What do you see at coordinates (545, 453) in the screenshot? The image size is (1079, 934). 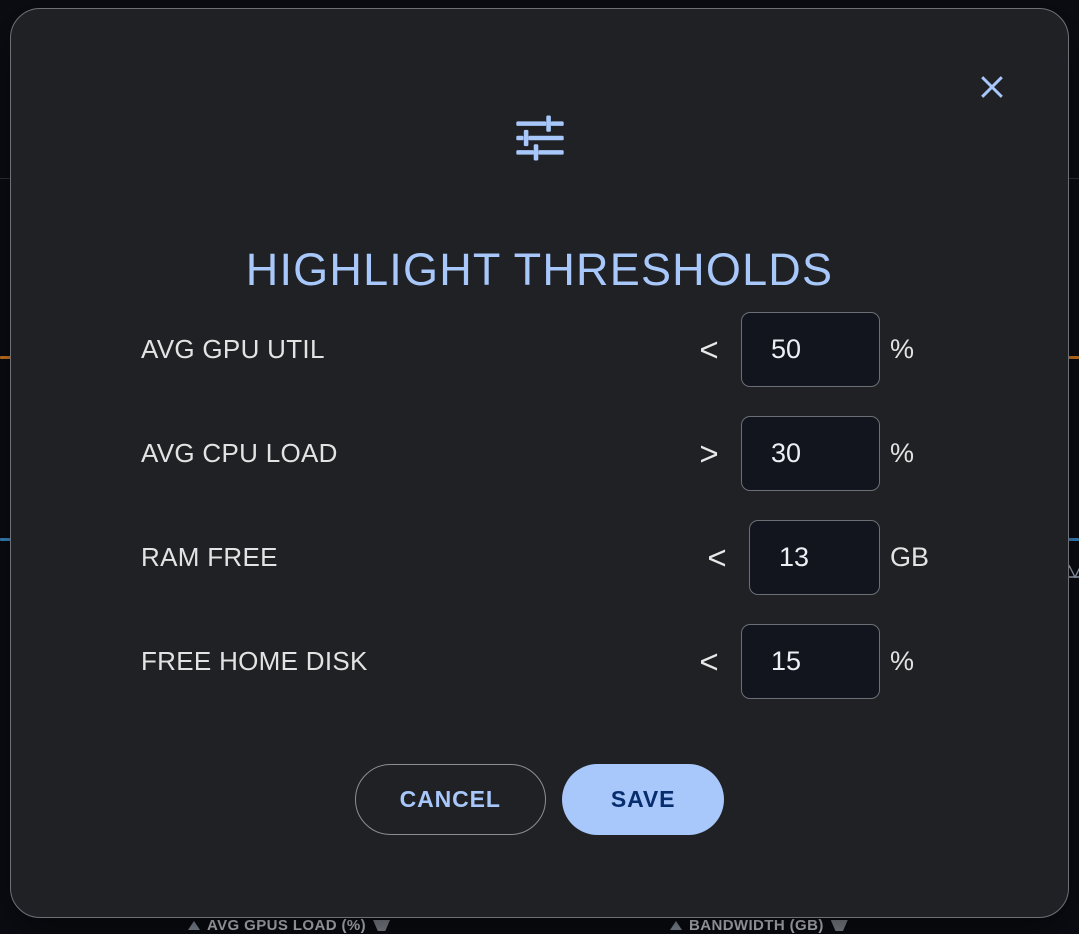 I see `threshold-row-avg-cpu-load: AVG CPU LOAD > %` at bounding box center [545, 453].